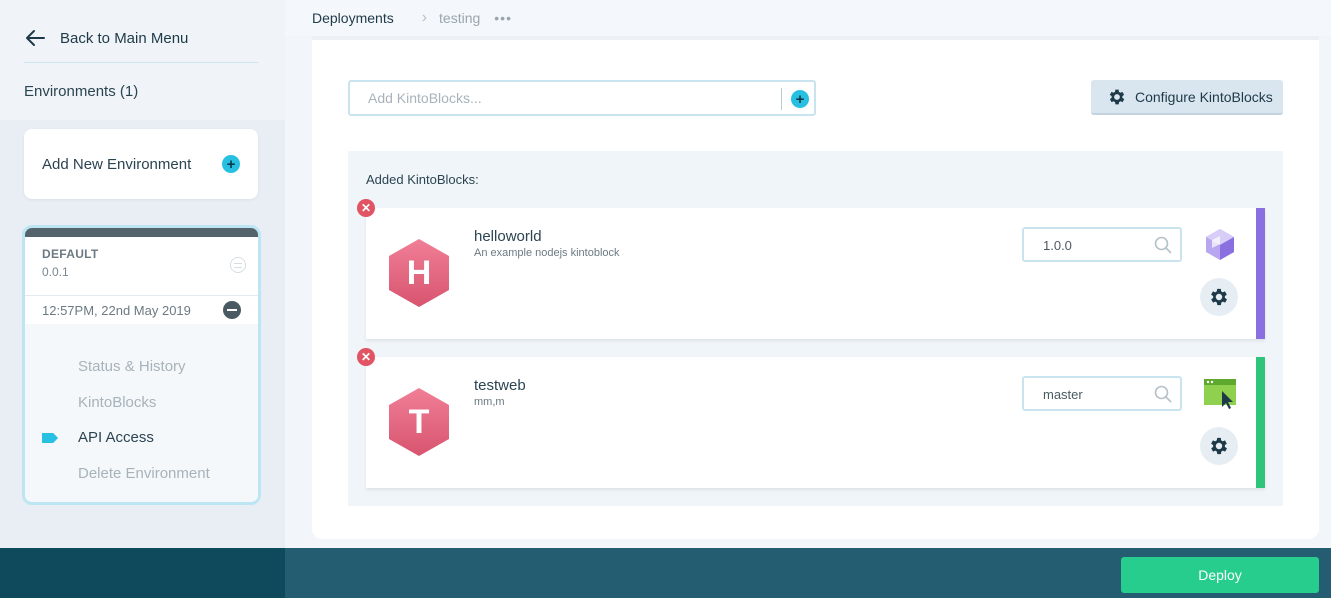 Image resolution: width=1331 pixels, height=598 pixels. I want to click on added-kintoblocks-title: Added KintoBlocks:, so click(422, 179).